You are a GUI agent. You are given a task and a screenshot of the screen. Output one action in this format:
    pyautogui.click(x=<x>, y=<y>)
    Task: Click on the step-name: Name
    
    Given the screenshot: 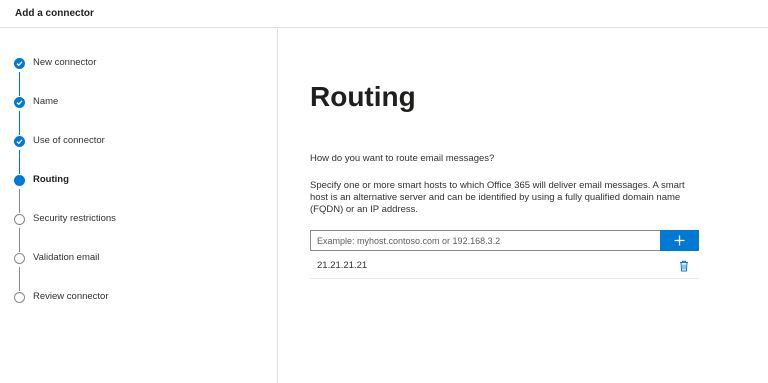 What is the action you would take?
    pyautogui.click(x=135, y=104)
    